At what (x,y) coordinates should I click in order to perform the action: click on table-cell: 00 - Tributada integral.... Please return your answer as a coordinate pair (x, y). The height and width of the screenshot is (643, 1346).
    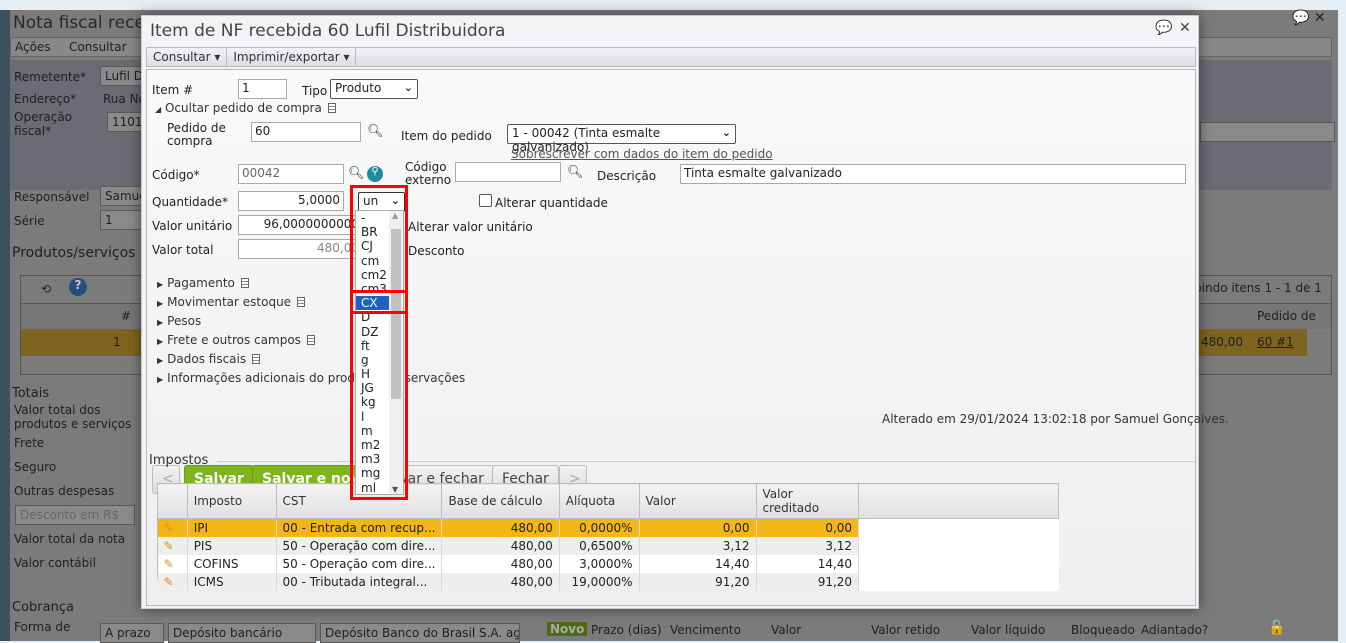
    Looking at the image, I should click on (359, 581).